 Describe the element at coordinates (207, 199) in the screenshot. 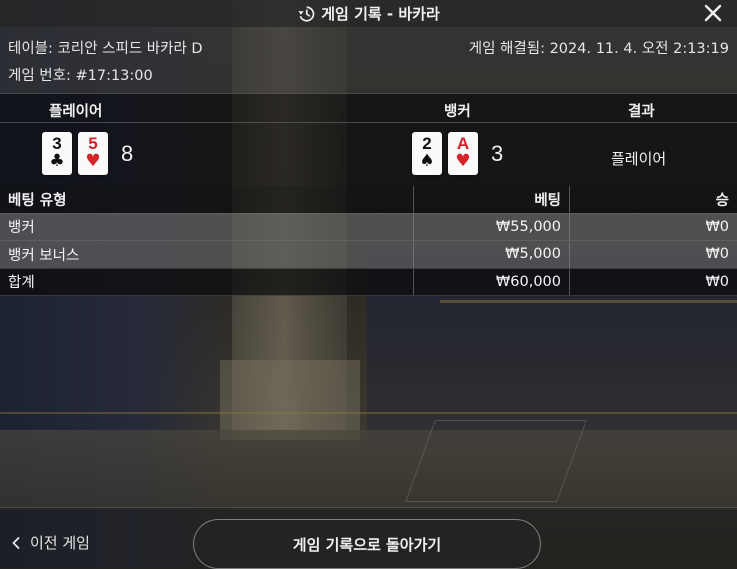

I see `bet-type-header: 베팅 유형` at that location.